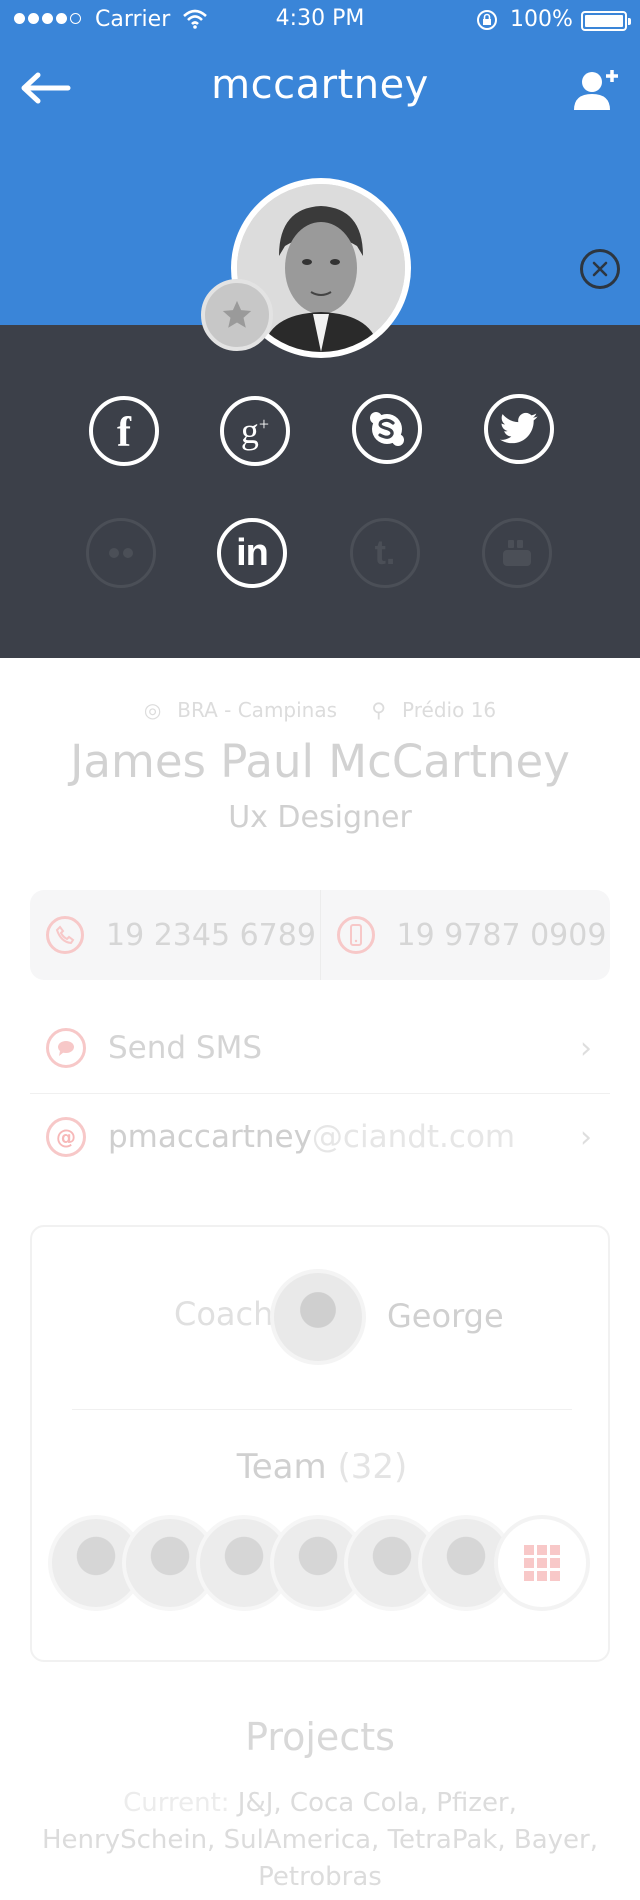 The width and height of the screenshot is (640, 1900). I want to click on phone-numbers: 19 2345 6789 19 9787 0909, so click(320, 935).